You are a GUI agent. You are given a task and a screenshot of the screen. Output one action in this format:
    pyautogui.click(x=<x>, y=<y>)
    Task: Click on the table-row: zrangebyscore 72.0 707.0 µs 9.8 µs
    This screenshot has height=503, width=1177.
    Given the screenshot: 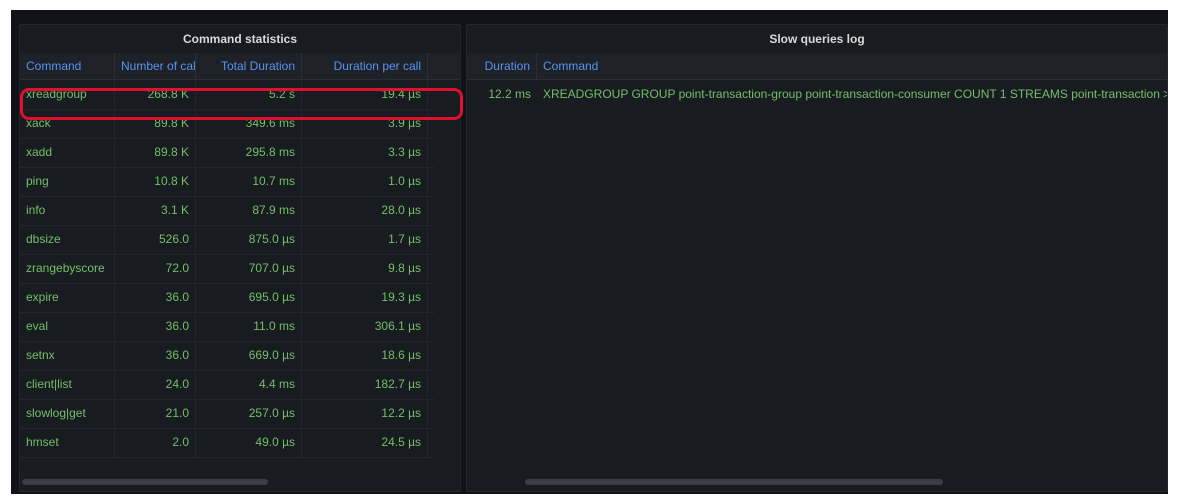 What is the action you would take?
    pyautogui.click(x=227, y=269)
    